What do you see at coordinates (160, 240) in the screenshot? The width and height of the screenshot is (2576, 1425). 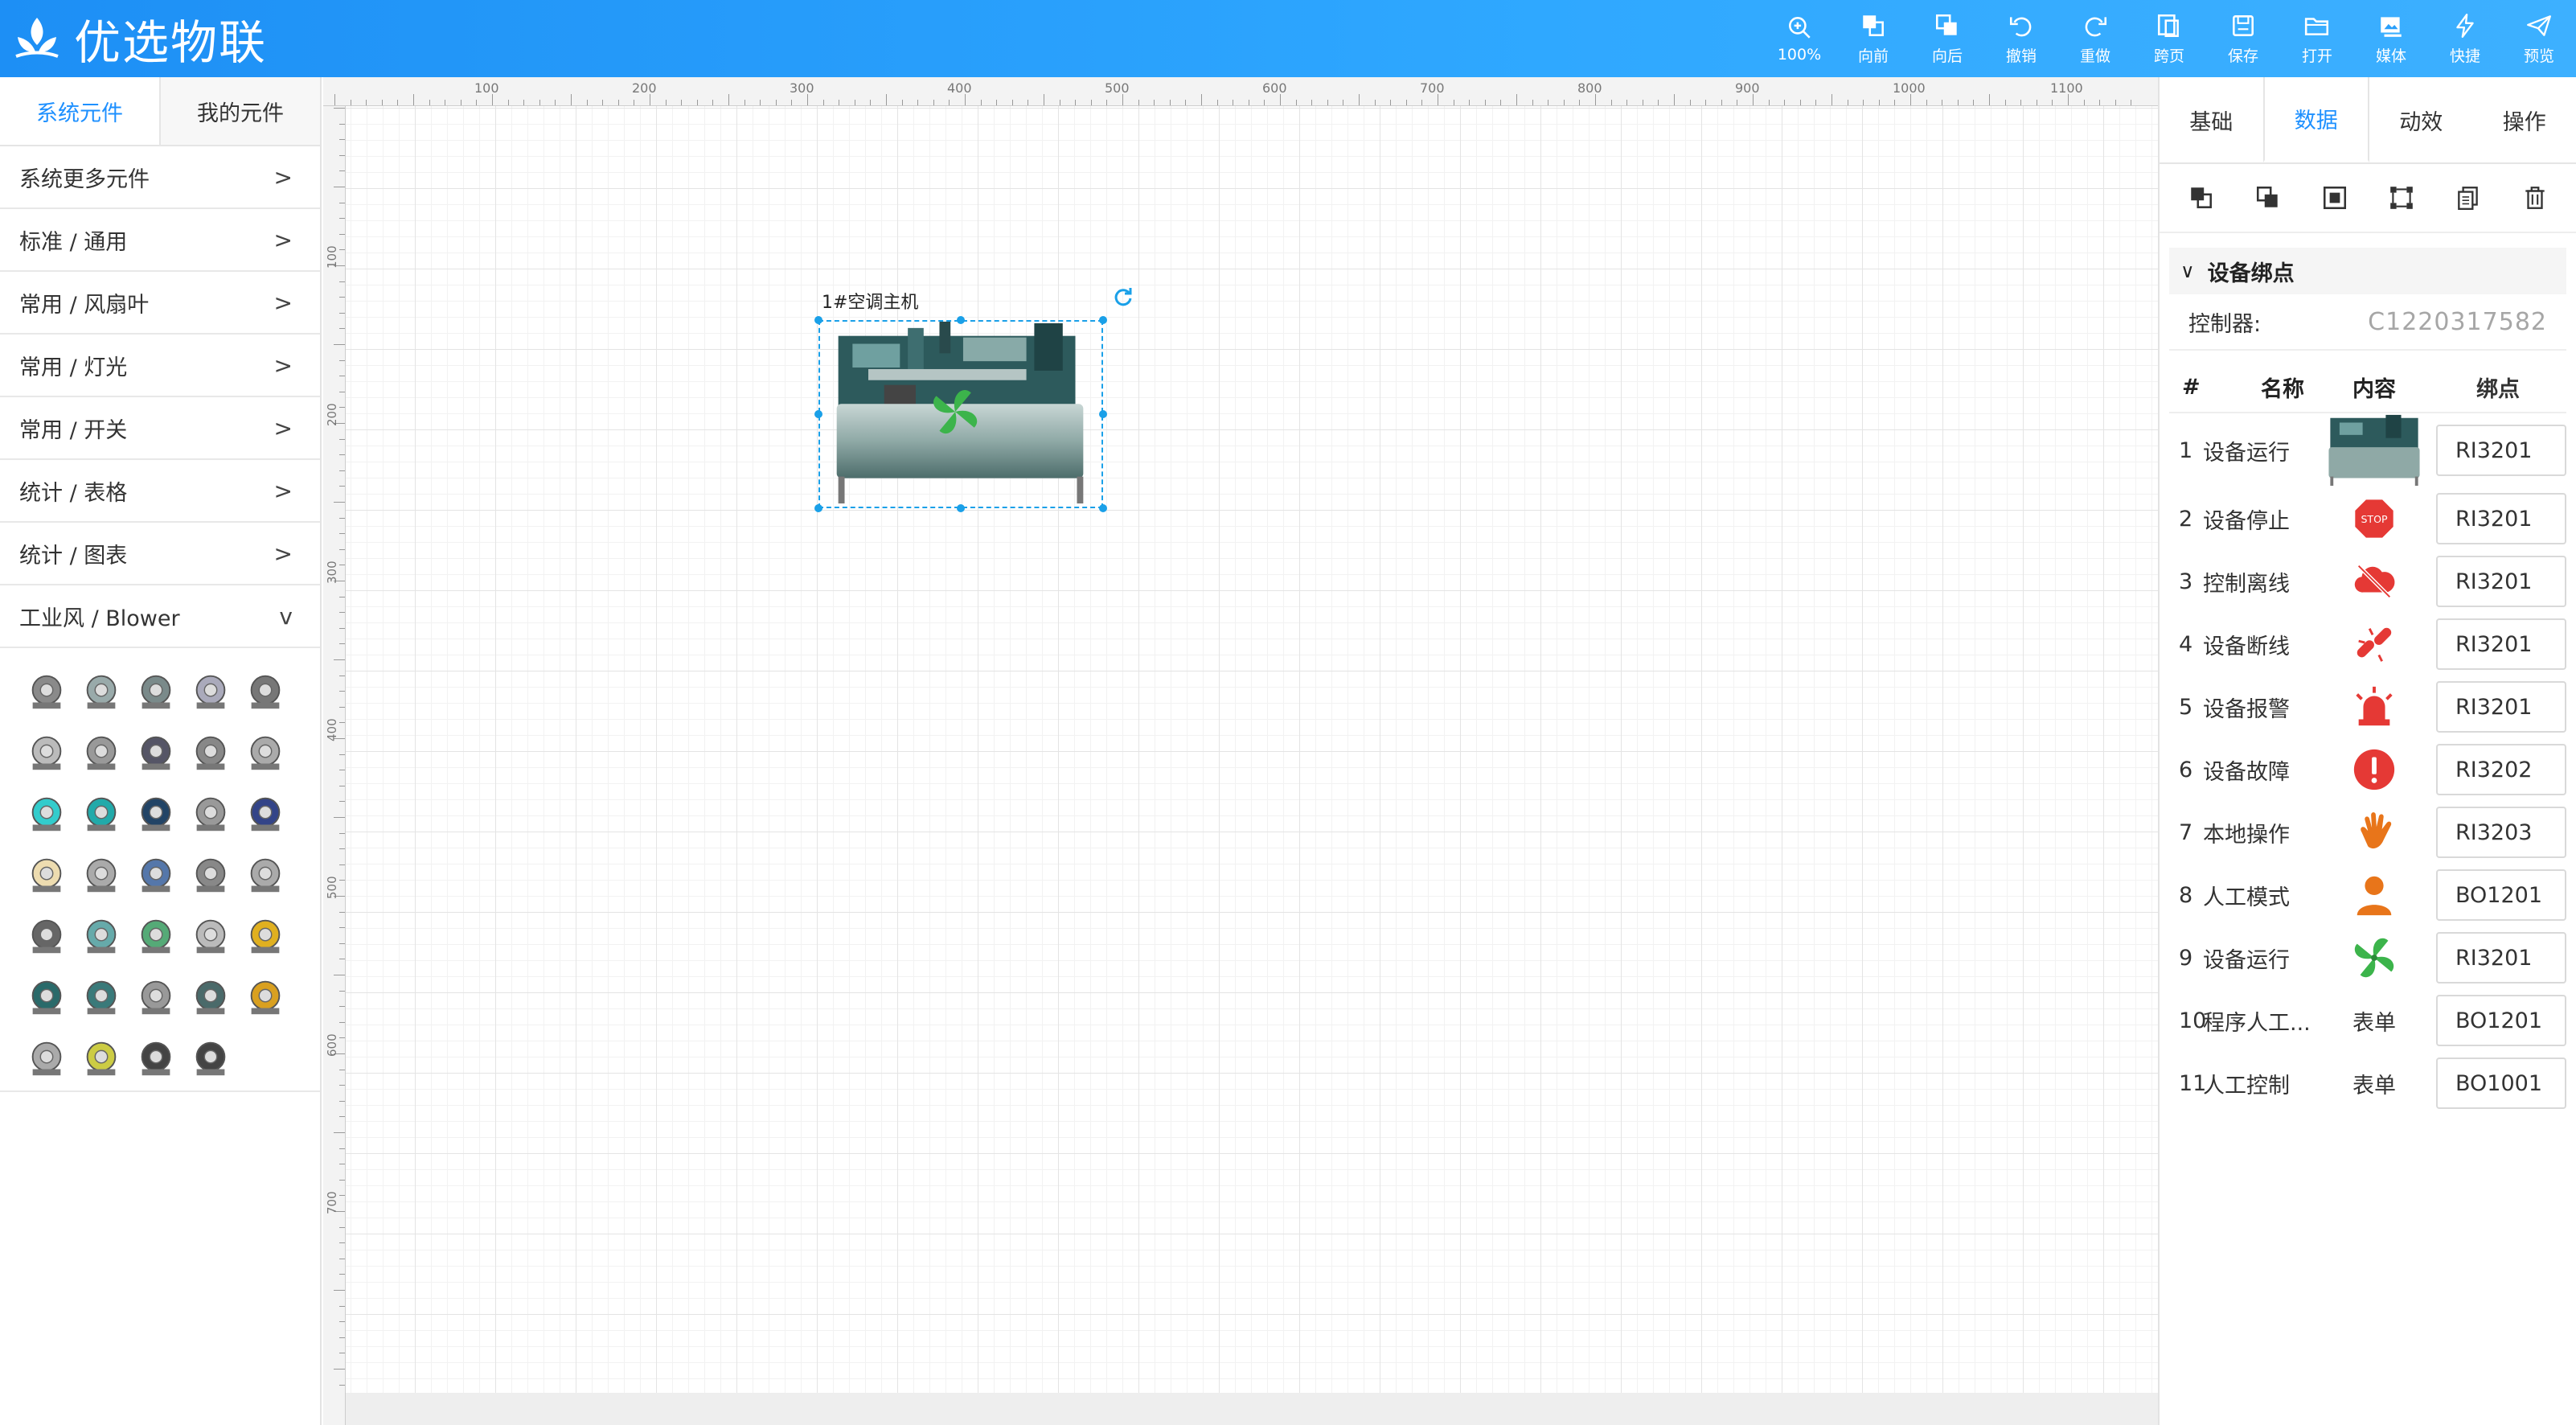 I see `category-standard: 标准 / 通用 >` at bounding box center [160, 240].